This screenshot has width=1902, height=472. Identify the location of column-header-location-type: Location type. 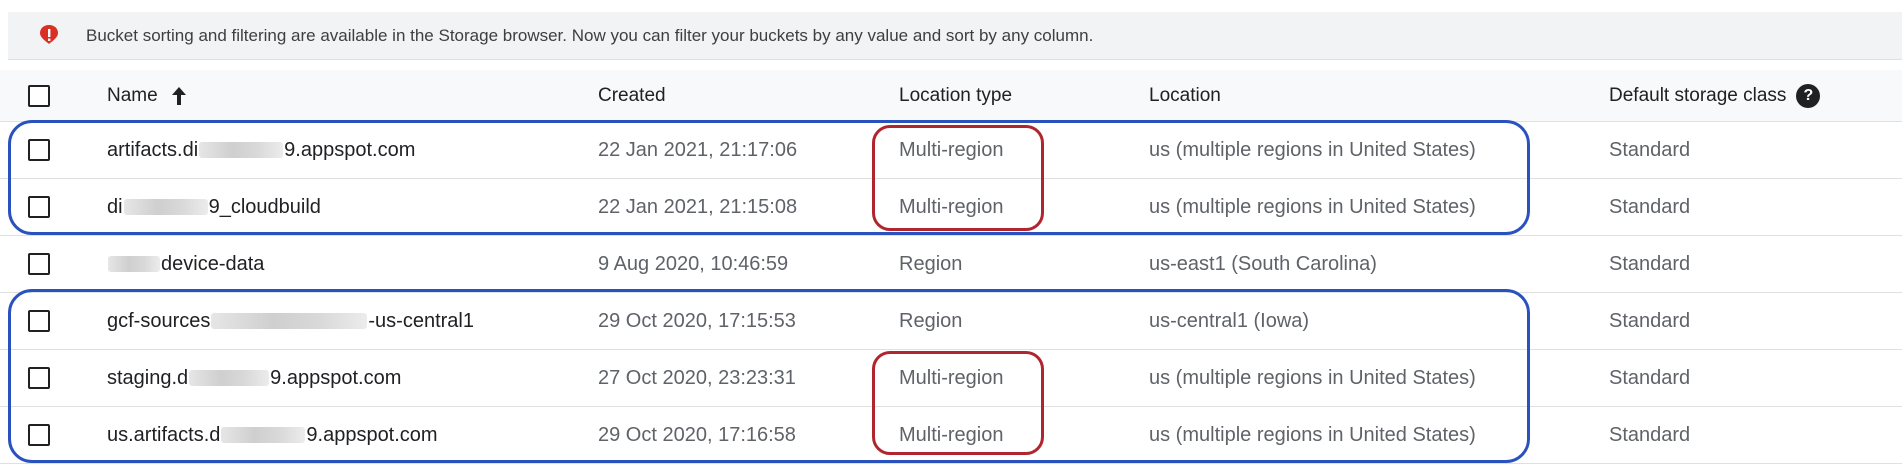
(955, 95).